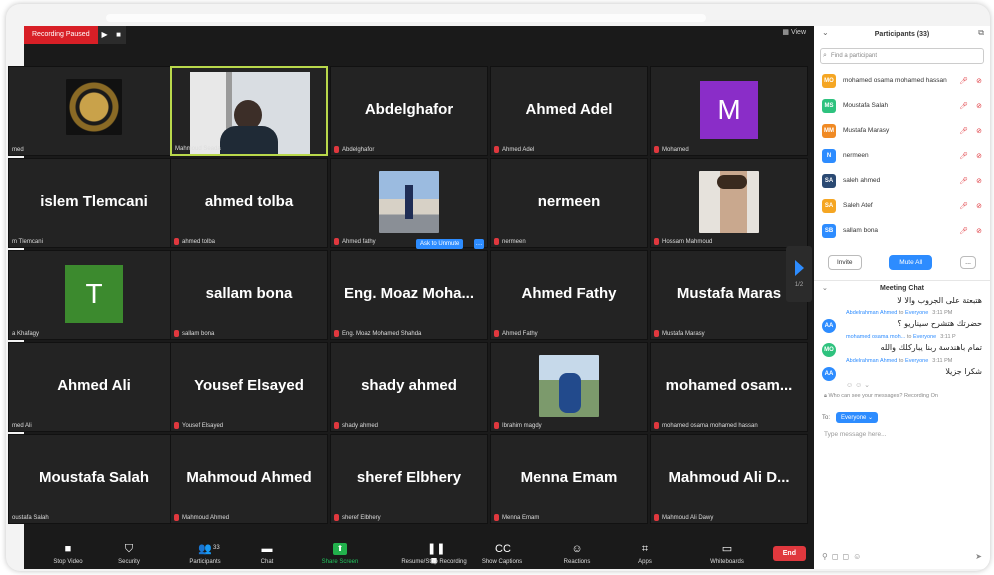  What do you see at coordinates (129, 554) in the screenshot?
I see `toolbar-securitybutton: ⛉ Security` at bounding box center [129, 554].